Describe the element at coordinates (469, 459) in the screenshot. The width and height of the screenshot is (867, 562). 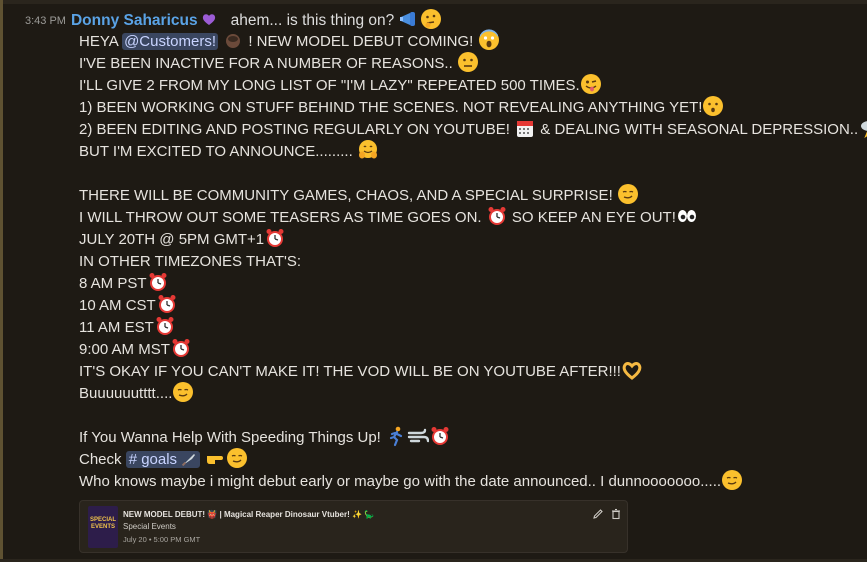
I see `message-line: Check # goals` at that location.